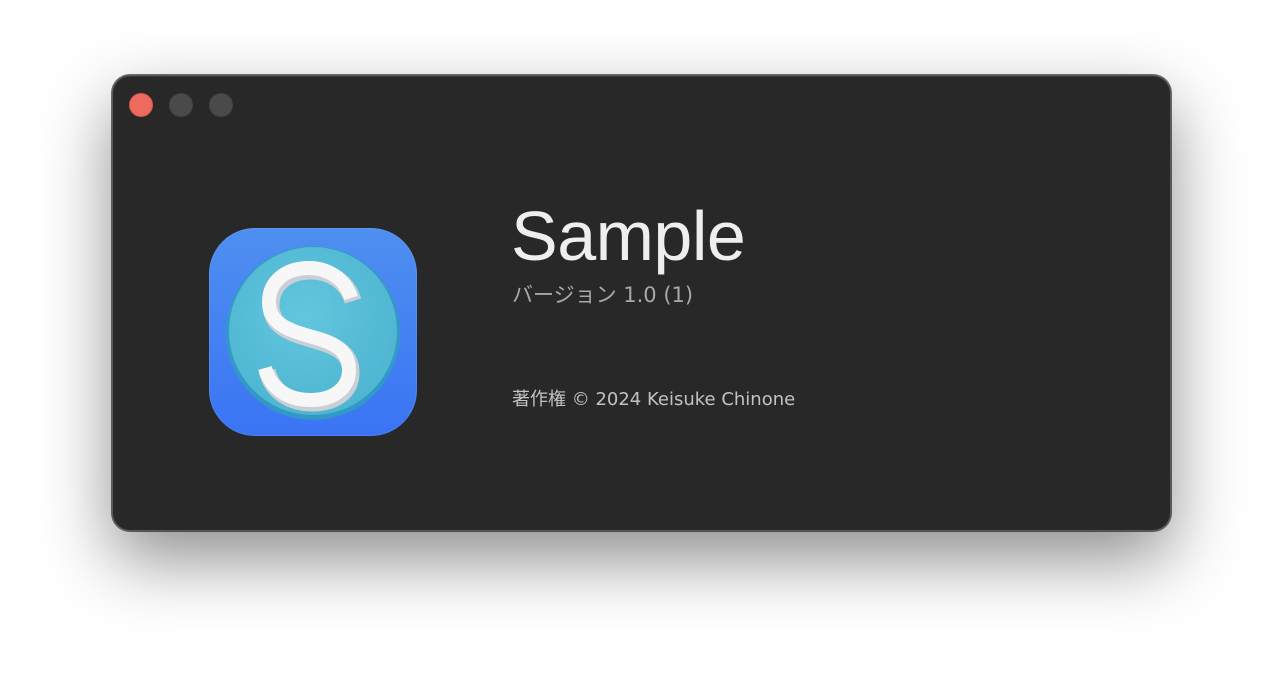  What do you see at coordinates (628, 236) in the screenshot?
I see `app-name: Sample` at bounding box center [628, 236].